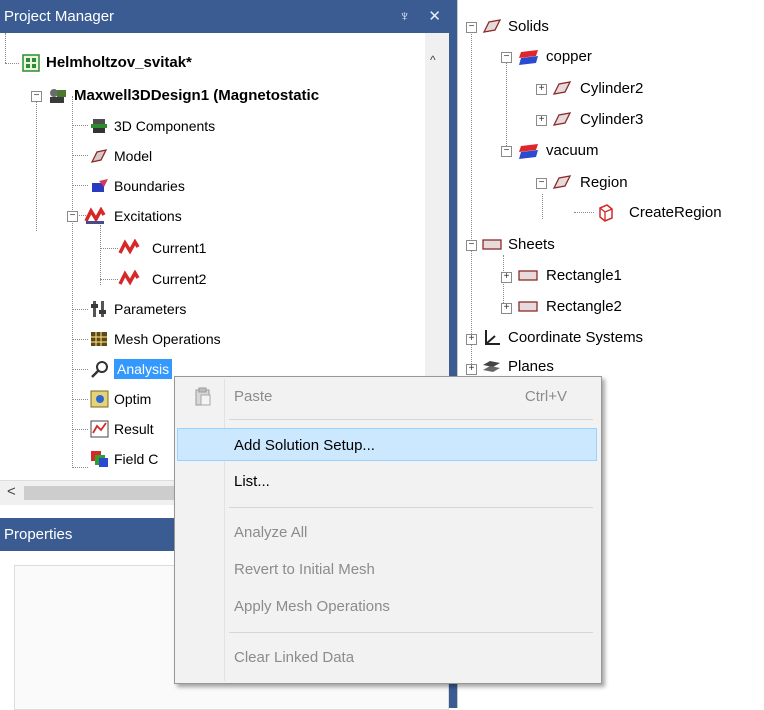 The width and height of the screenshot is (764, 710). Describe the element at coordinates (294, 657) in the screenshot. I see `menu-item-label: Clear Linked Data` at that location.